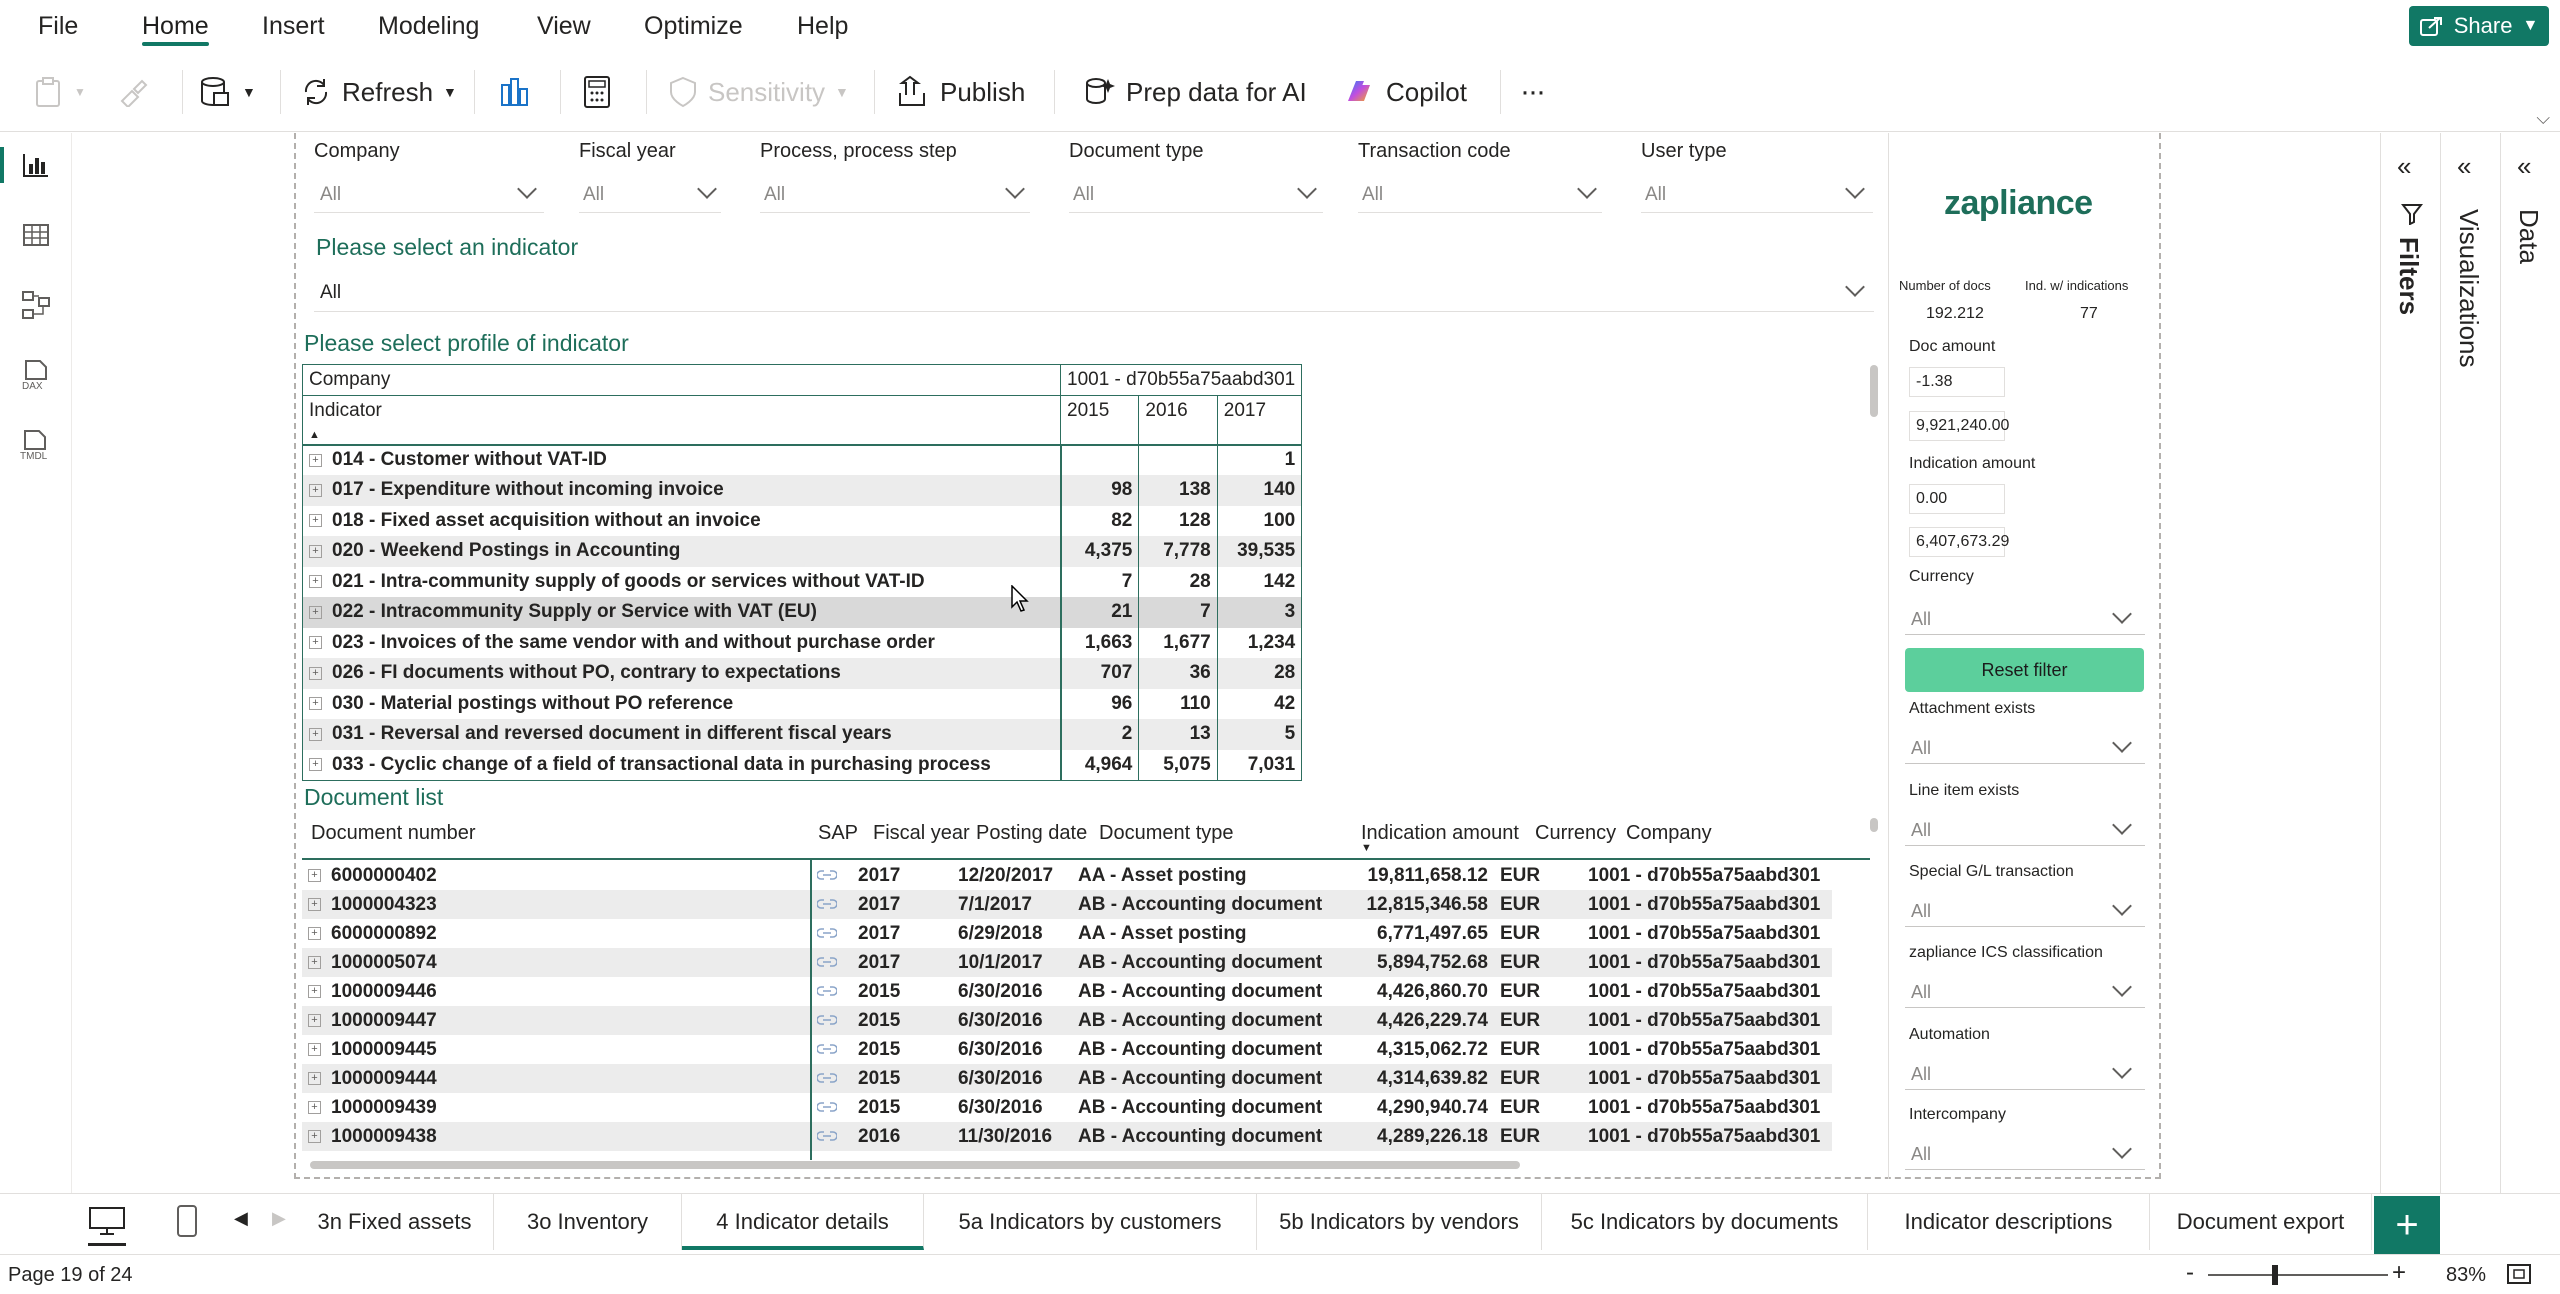  I want to click on indicator-count-cell: 1,677, so click(1178, 642).